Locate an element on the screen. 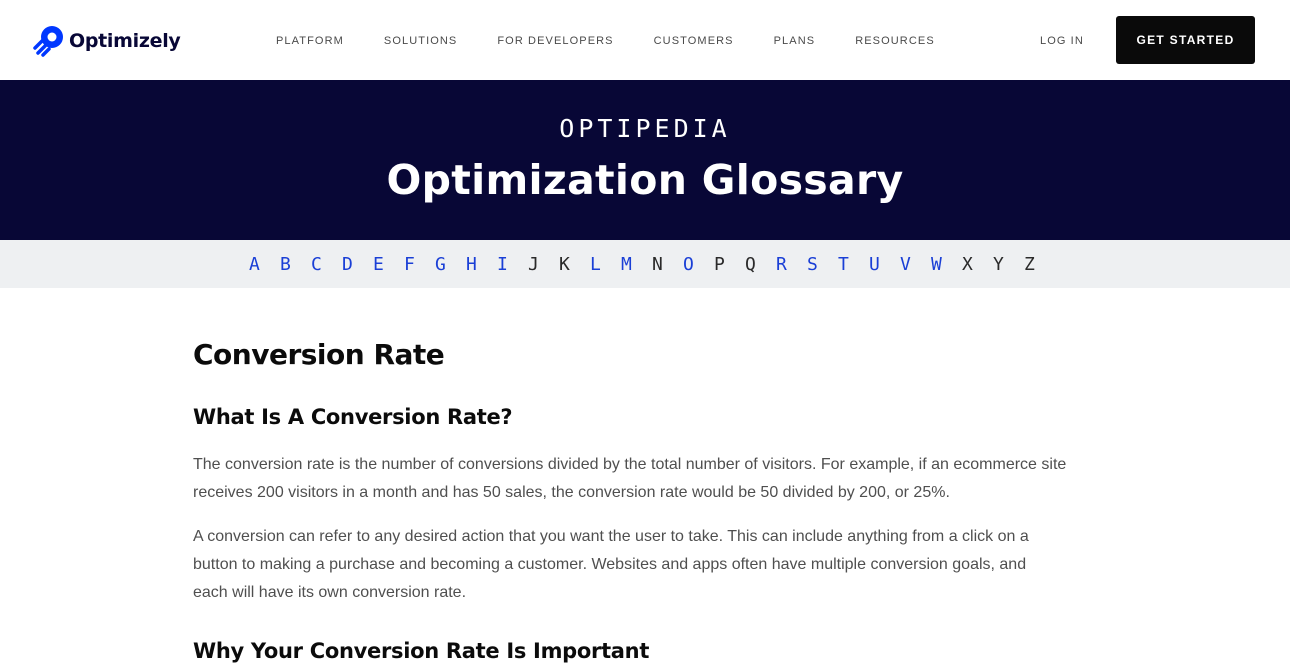 The width and height of the screenshot is (1290, 666). alphabet-letter-l: L is located at coordinates (603, 264).